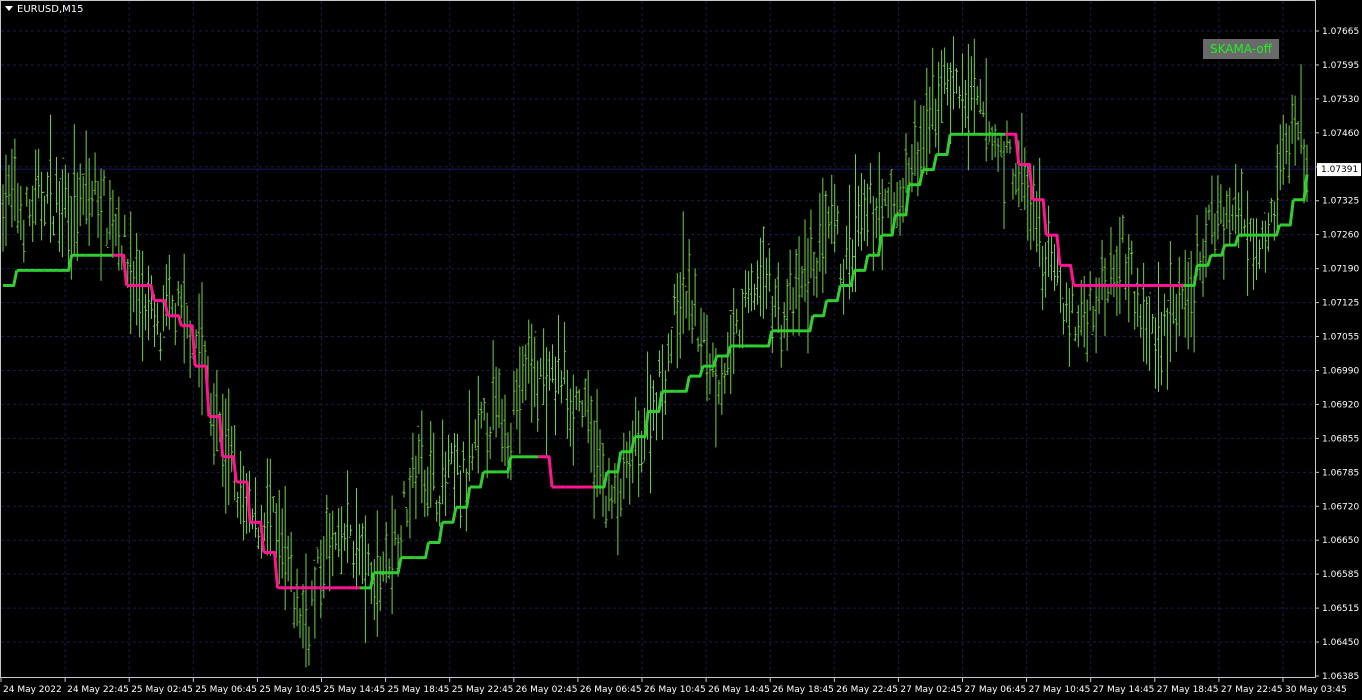  I want to click on current-price-label: 1.07391, so click(1339, 170).